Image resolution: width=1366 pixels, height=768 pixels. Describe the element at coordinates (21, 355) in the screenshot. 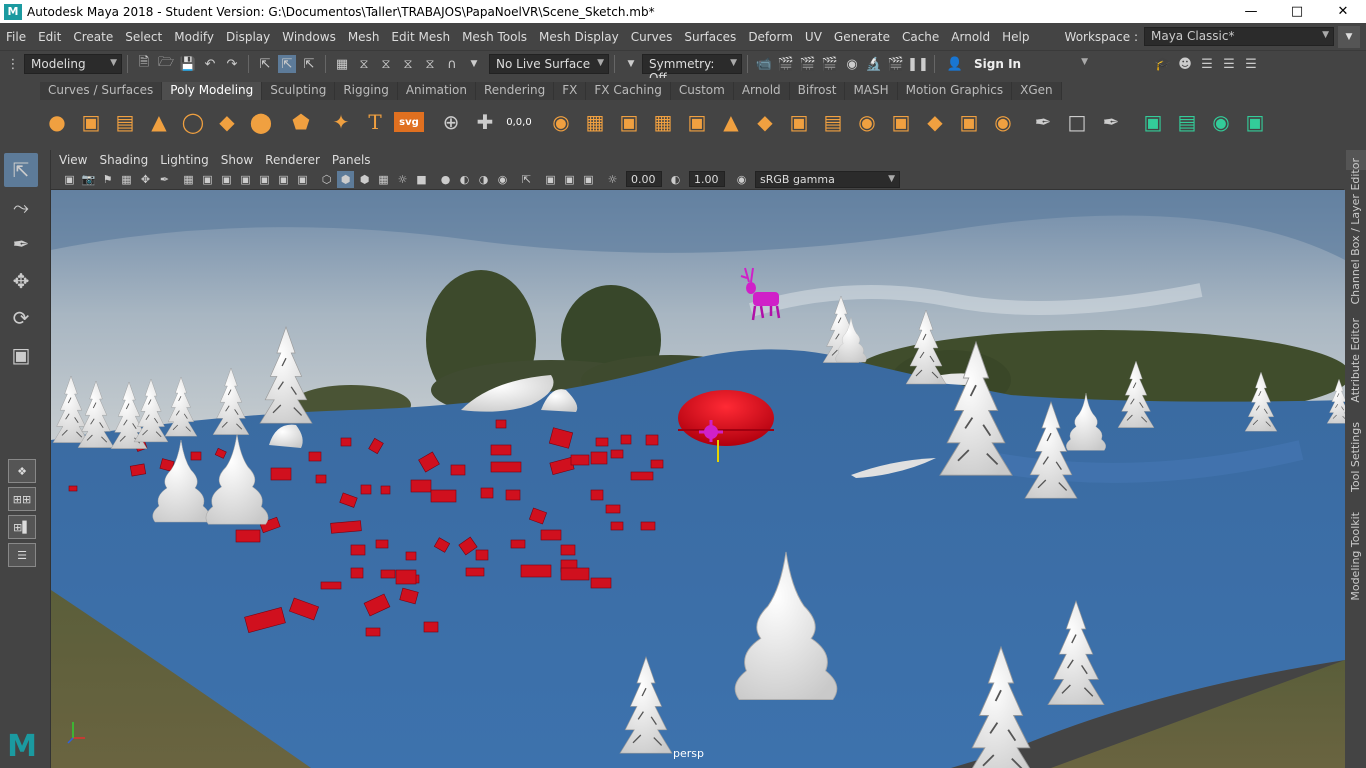

I see `scale-tool-icon: ▣` at that location.